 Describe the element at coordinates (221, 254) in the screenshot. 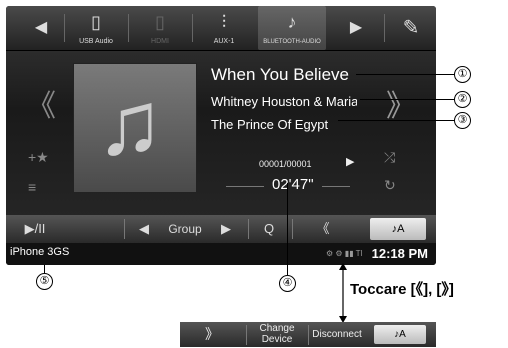

I see `status-bar: iPhone 3GS ⚙ ⚙ ▮▮ Tl 12:18 PM` at that location.